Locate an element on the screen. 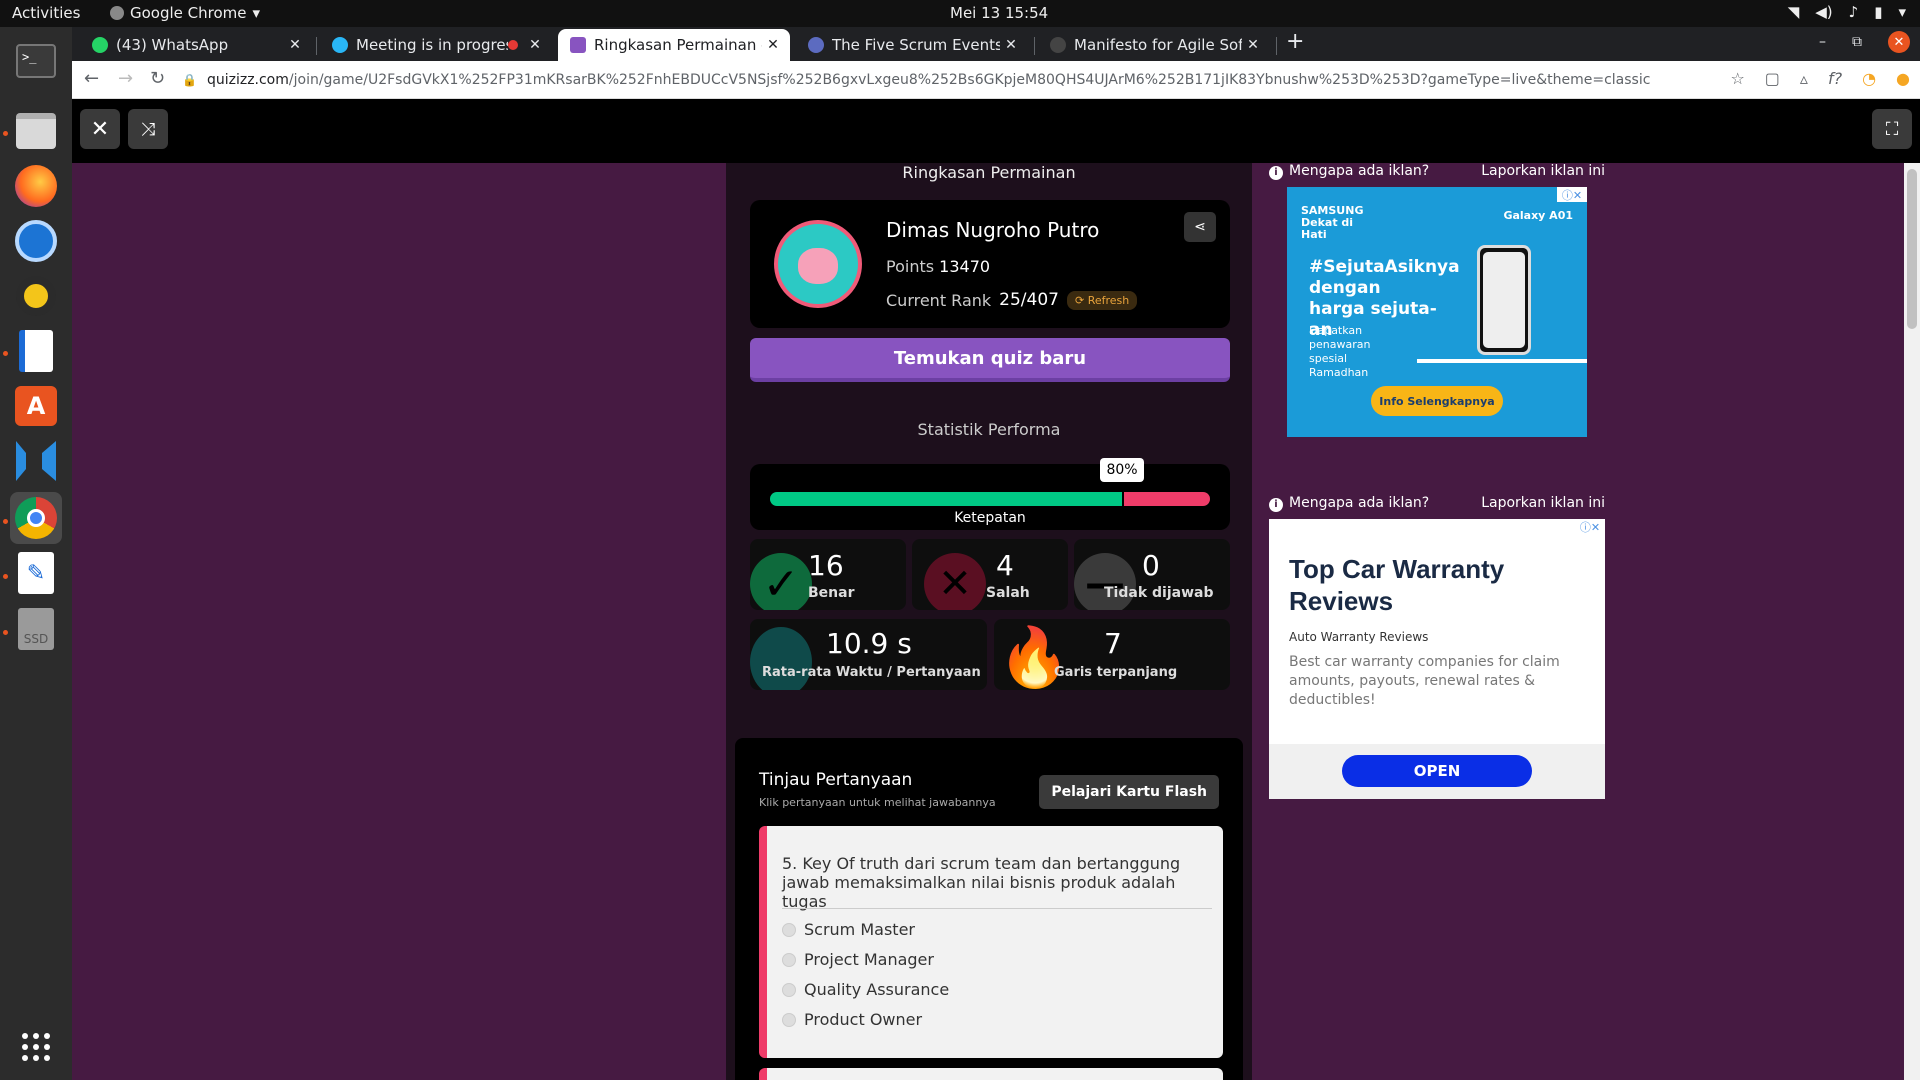 This screenshot has height=1080, width=1920. divider is located at coordinates (997, 908).